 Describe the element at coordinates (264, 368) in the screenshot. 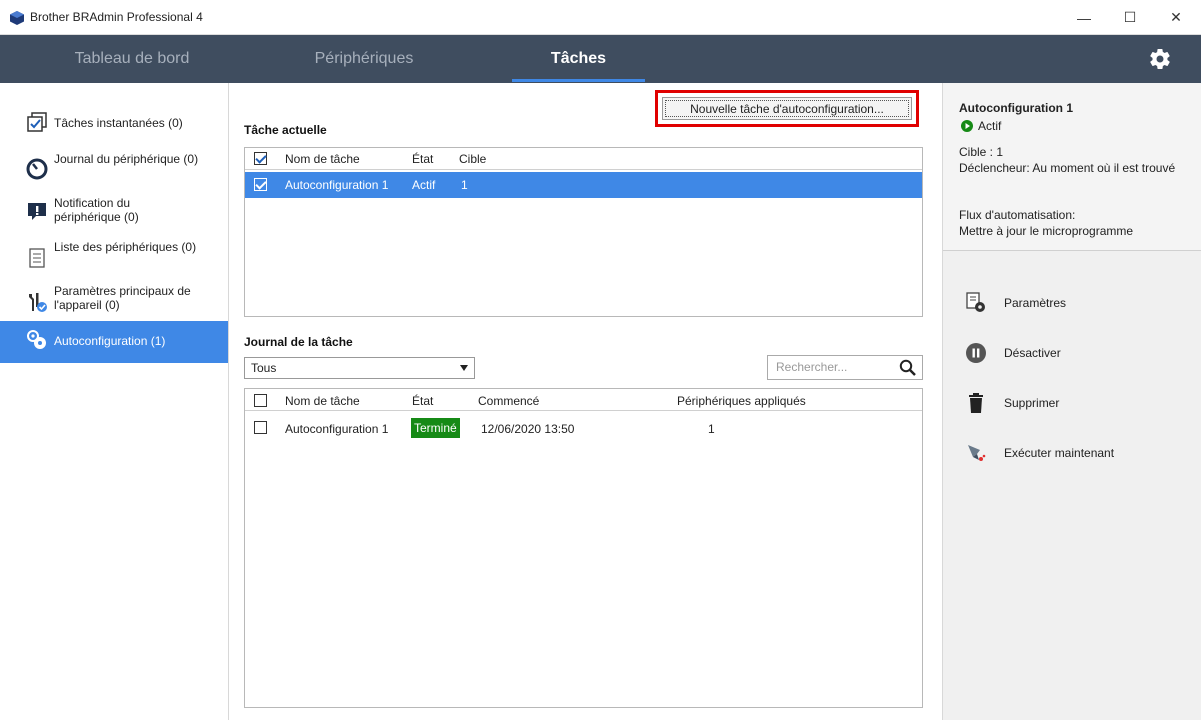

I see `dropdown-value: Tous` at that location.